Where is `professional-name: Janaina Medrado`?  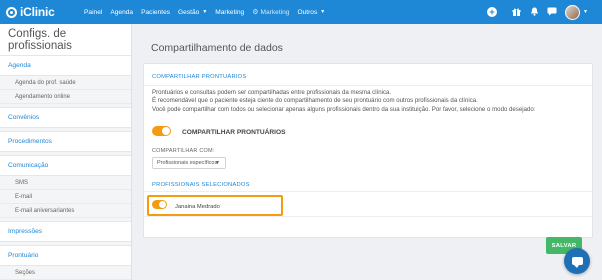 professional-name: Janaina Medrado is located at coordinates (197, 207).